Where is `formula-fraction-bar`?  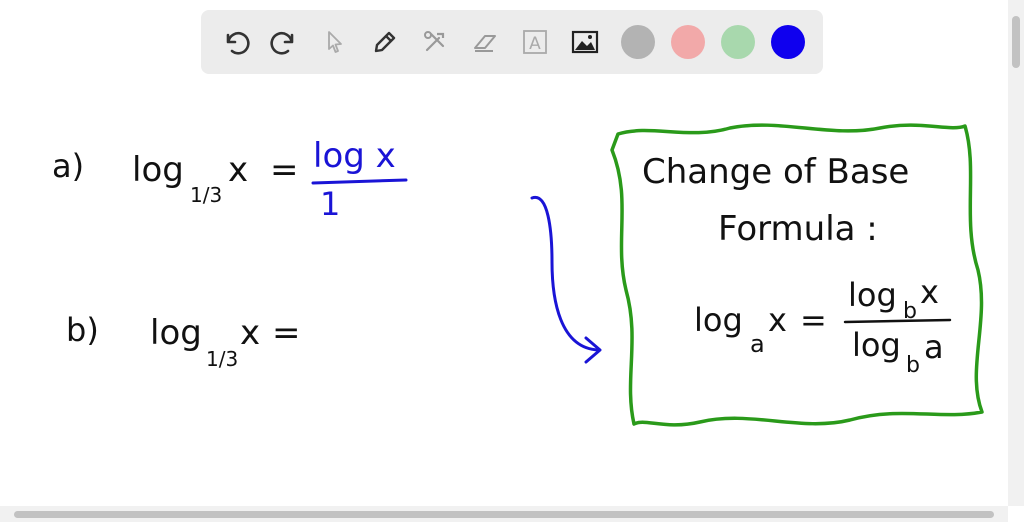
formula-fraction-bar is located at coordinates (897, 321).